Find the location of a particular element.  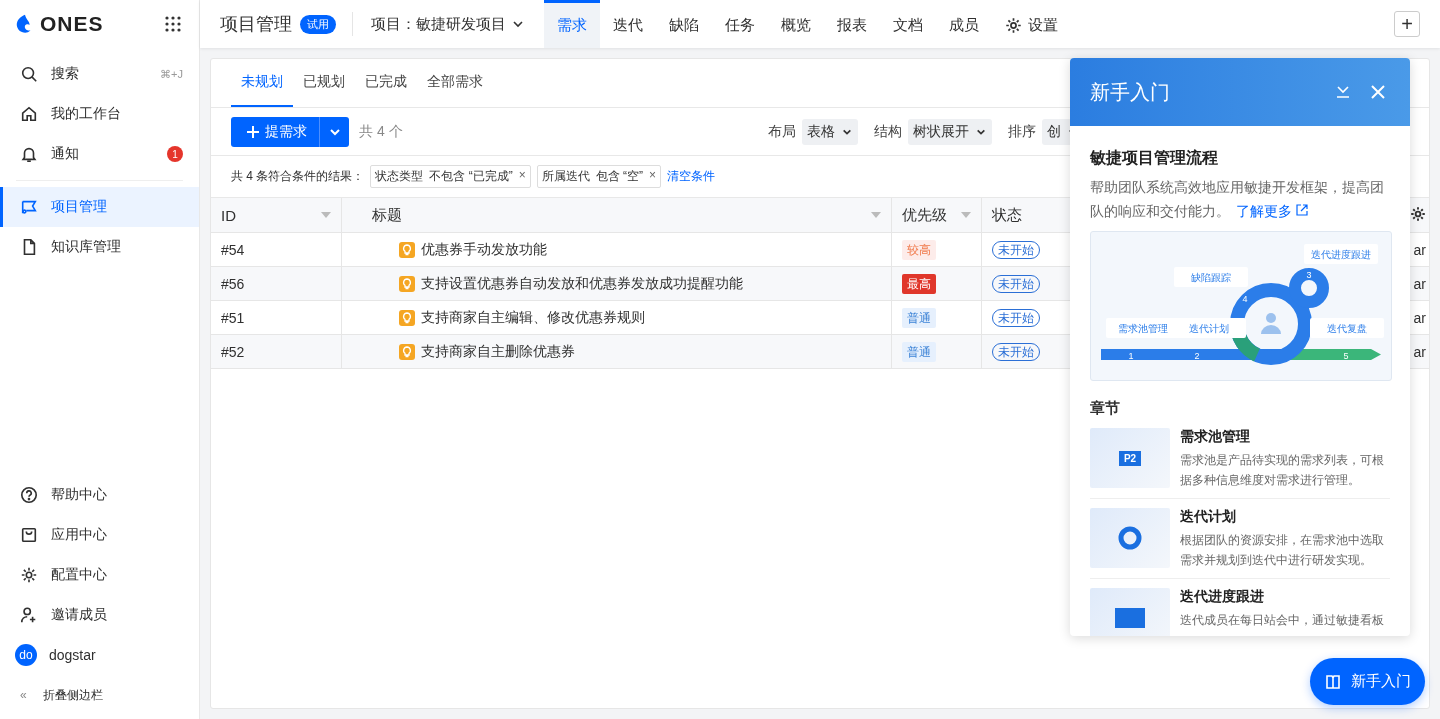

table-cell: #56 is located at coordinates (276, 283).